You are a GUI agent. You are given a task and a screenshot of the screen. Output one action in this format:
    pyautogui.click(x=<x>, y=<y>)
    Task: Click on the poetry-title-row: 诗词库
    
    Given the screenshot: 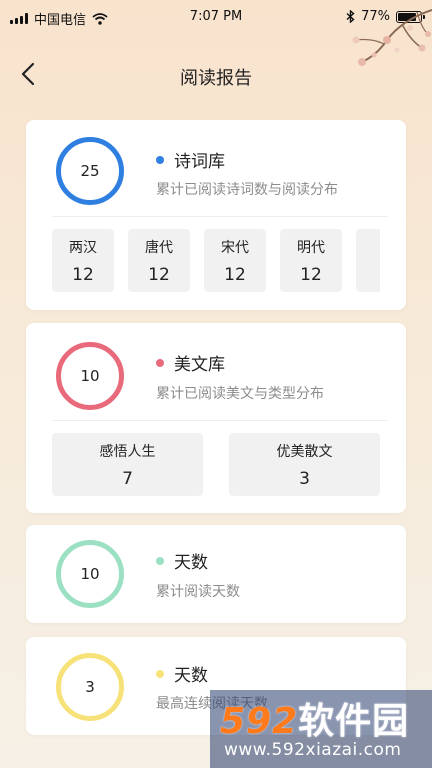 What is the action you would take?
    pyautogui.click(x=190, y=159)
    